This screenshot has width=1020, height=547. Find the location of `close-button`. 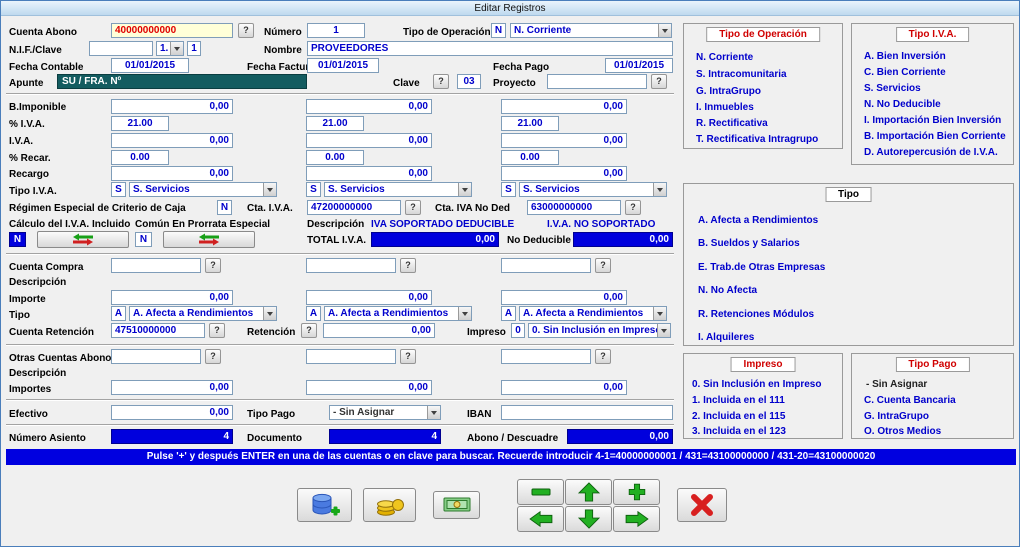

close-button is located at coordinates (702, 505).